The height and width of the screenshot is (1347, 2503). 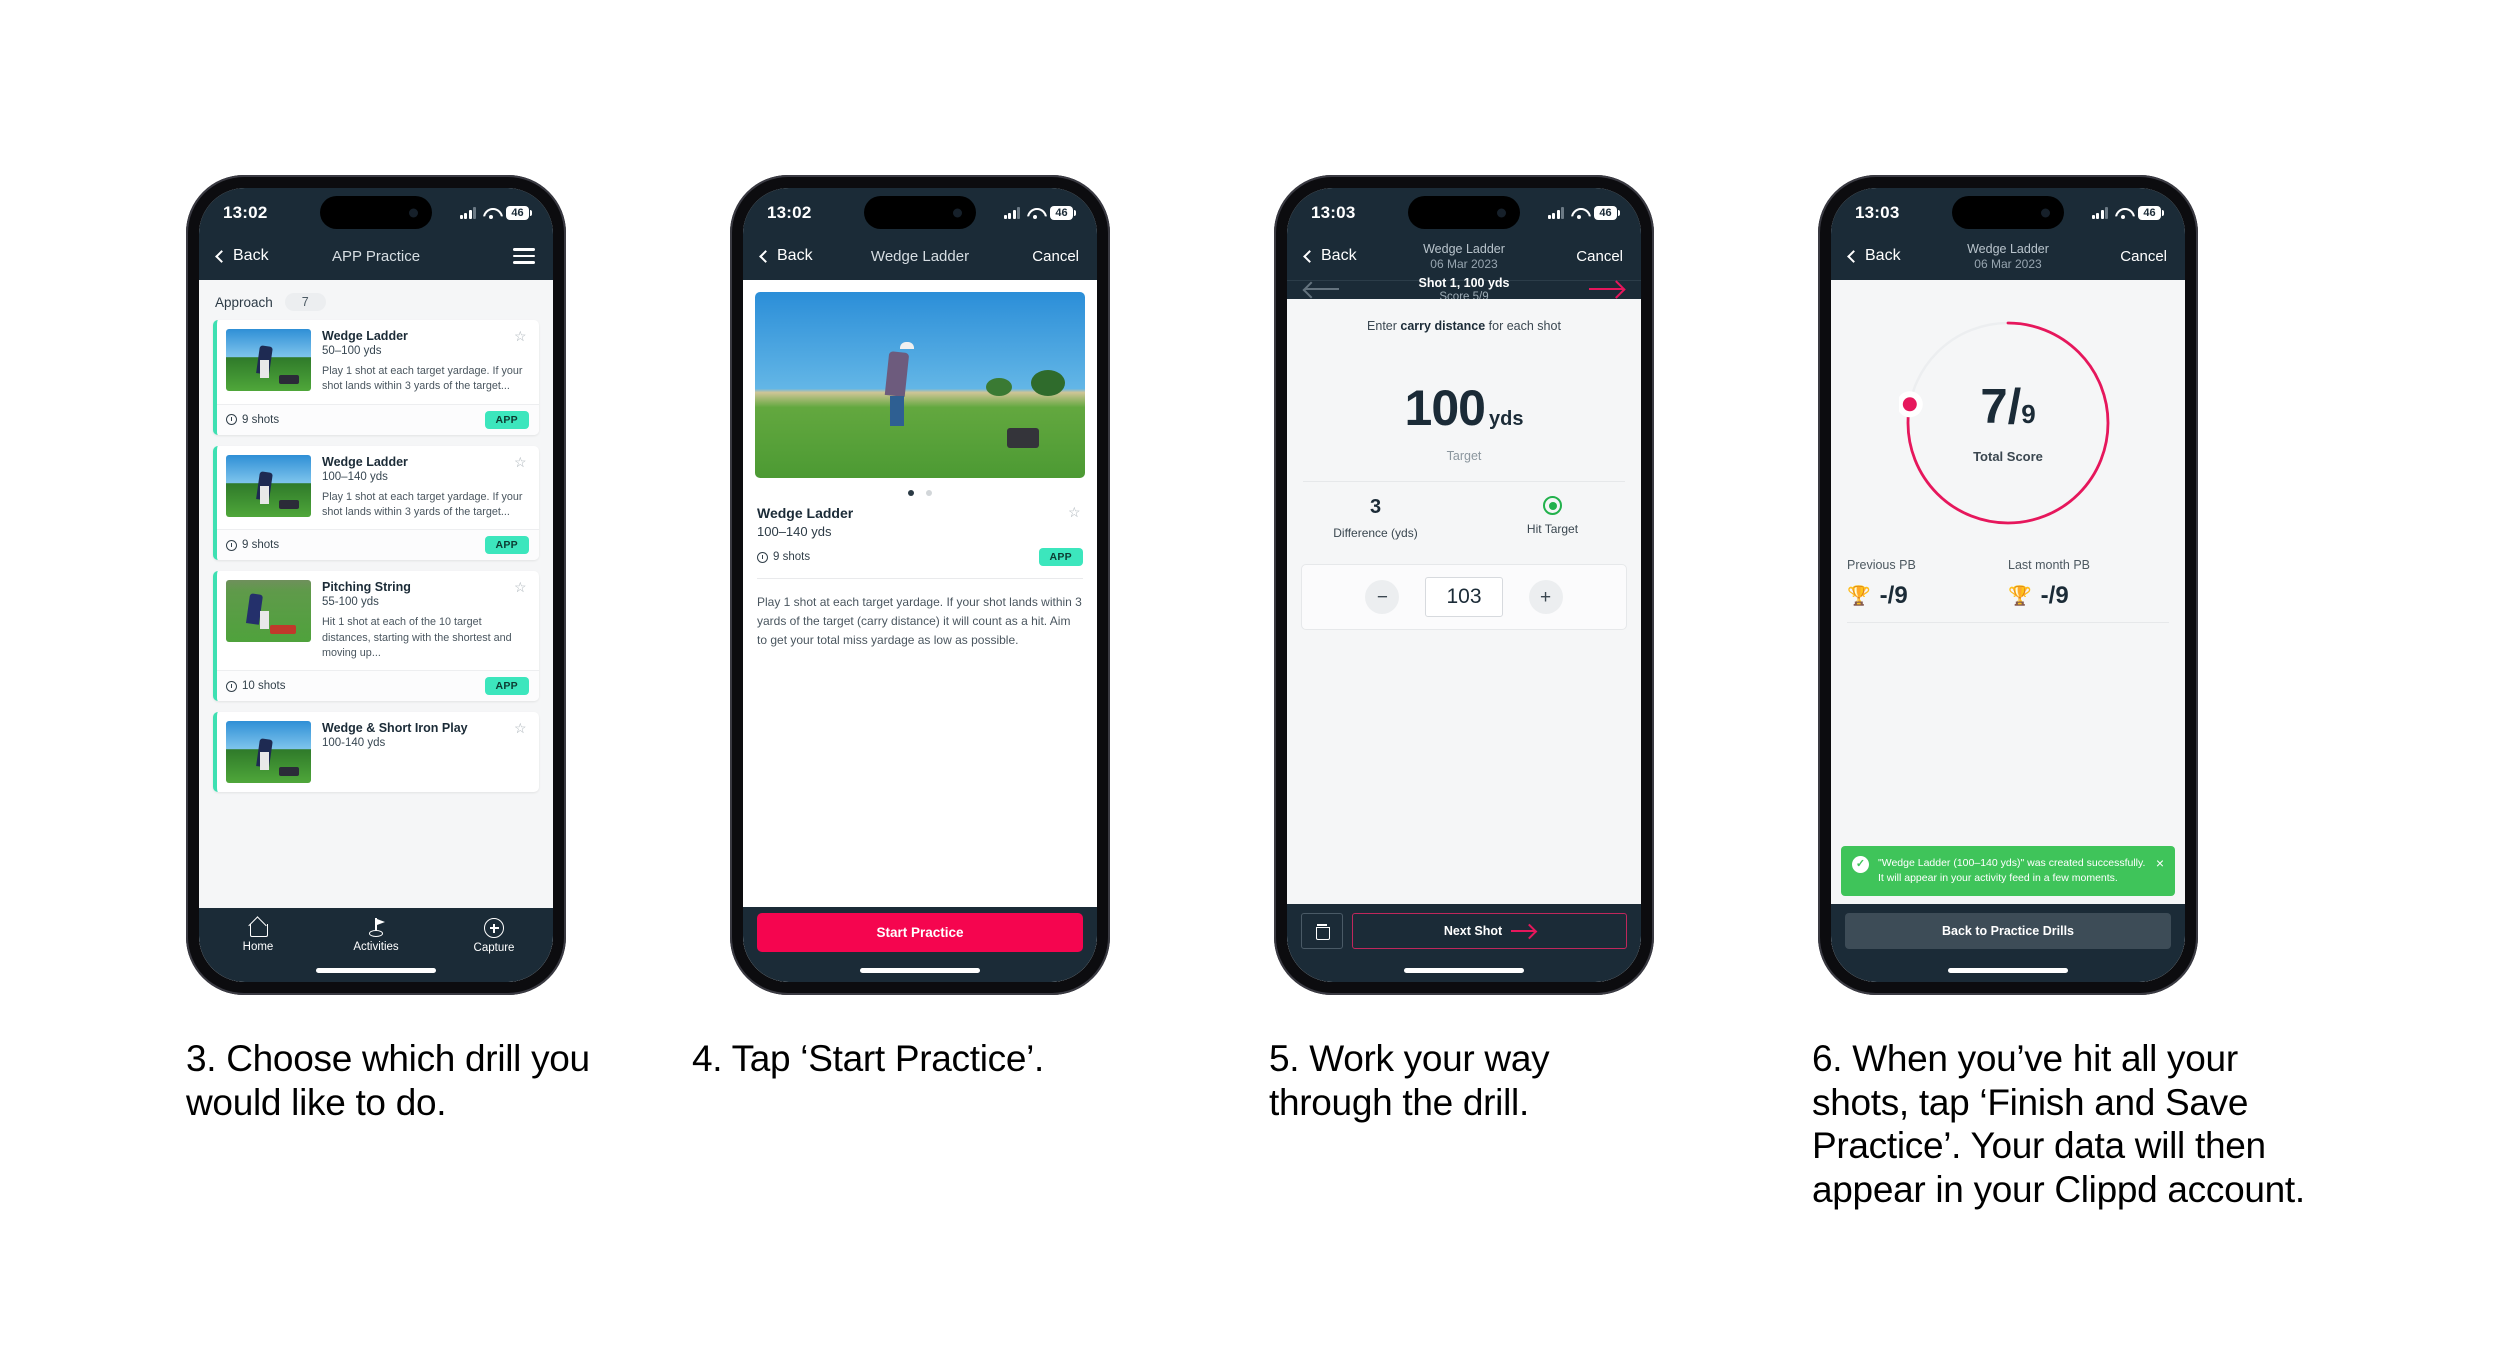 What do you see at coordinates (376, 259) in the screenshot?
I see `nav-bar: Back APP Practice` at bounding box center [376, 259].